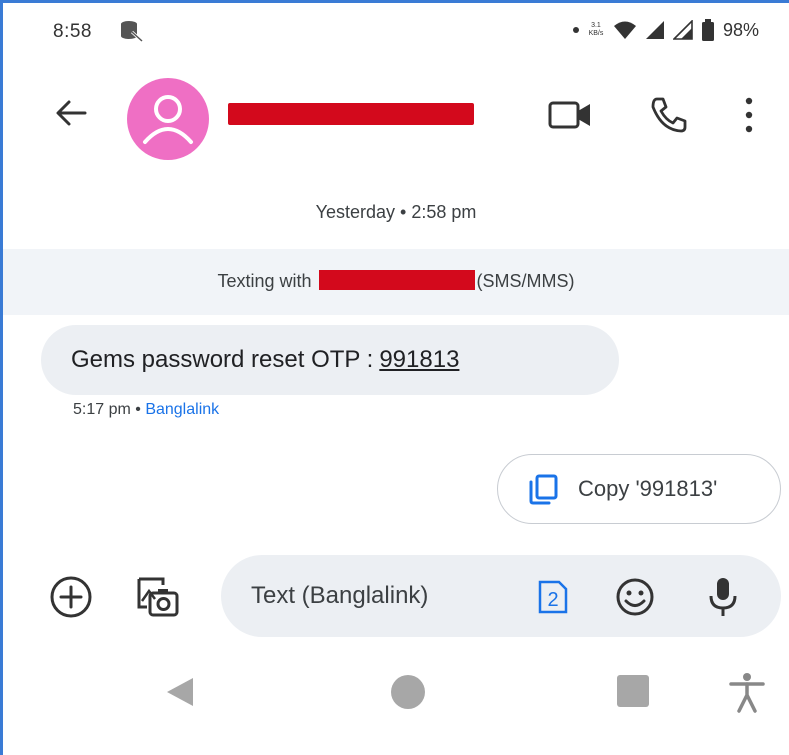 The height and width of the screenshot is (755, 789). What do you see at coordinates (596, 25) in the screenshot?
I see `network-speed-value: 3.1` at bounding box center [596, 25].